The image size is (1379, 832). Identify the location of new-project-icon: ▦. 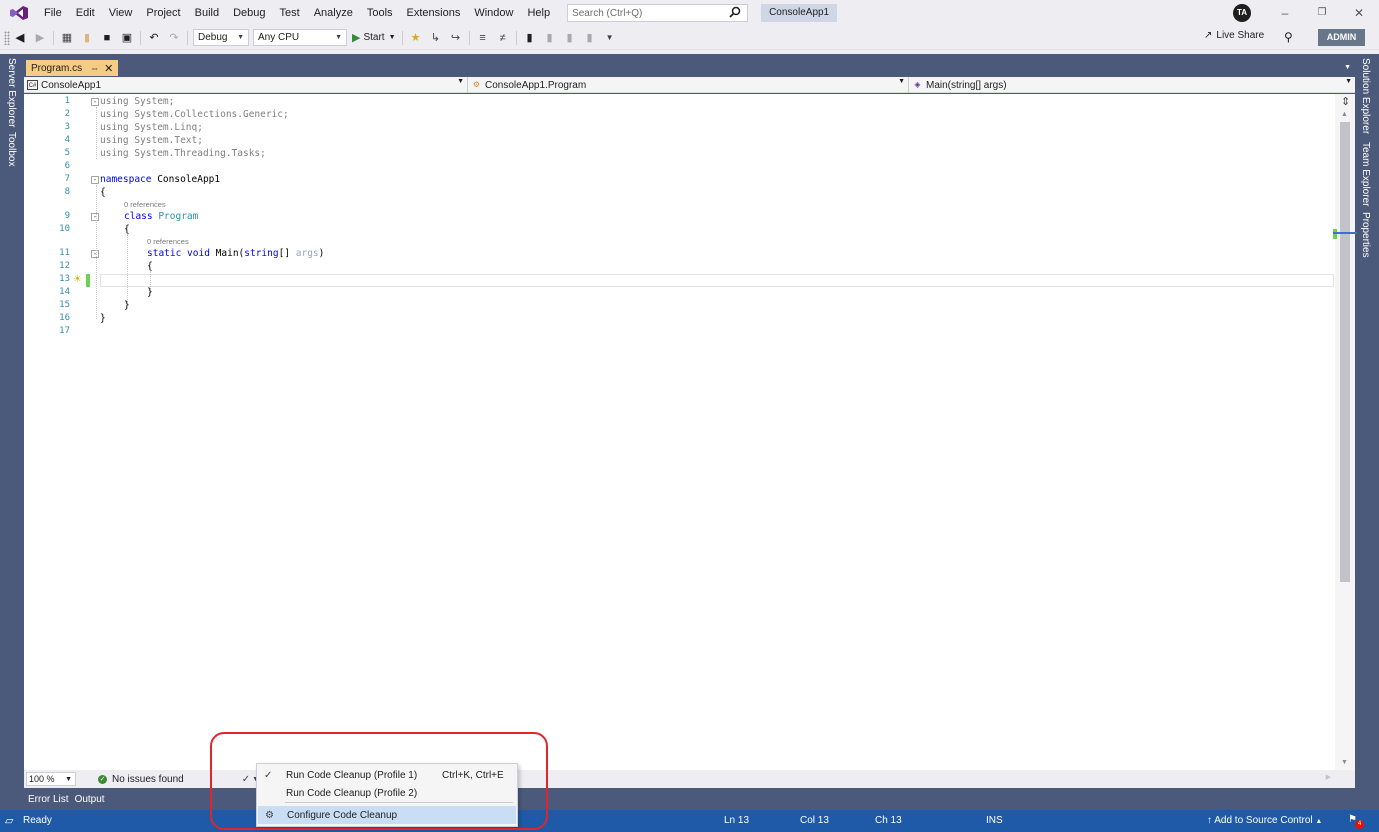
(67, 38).